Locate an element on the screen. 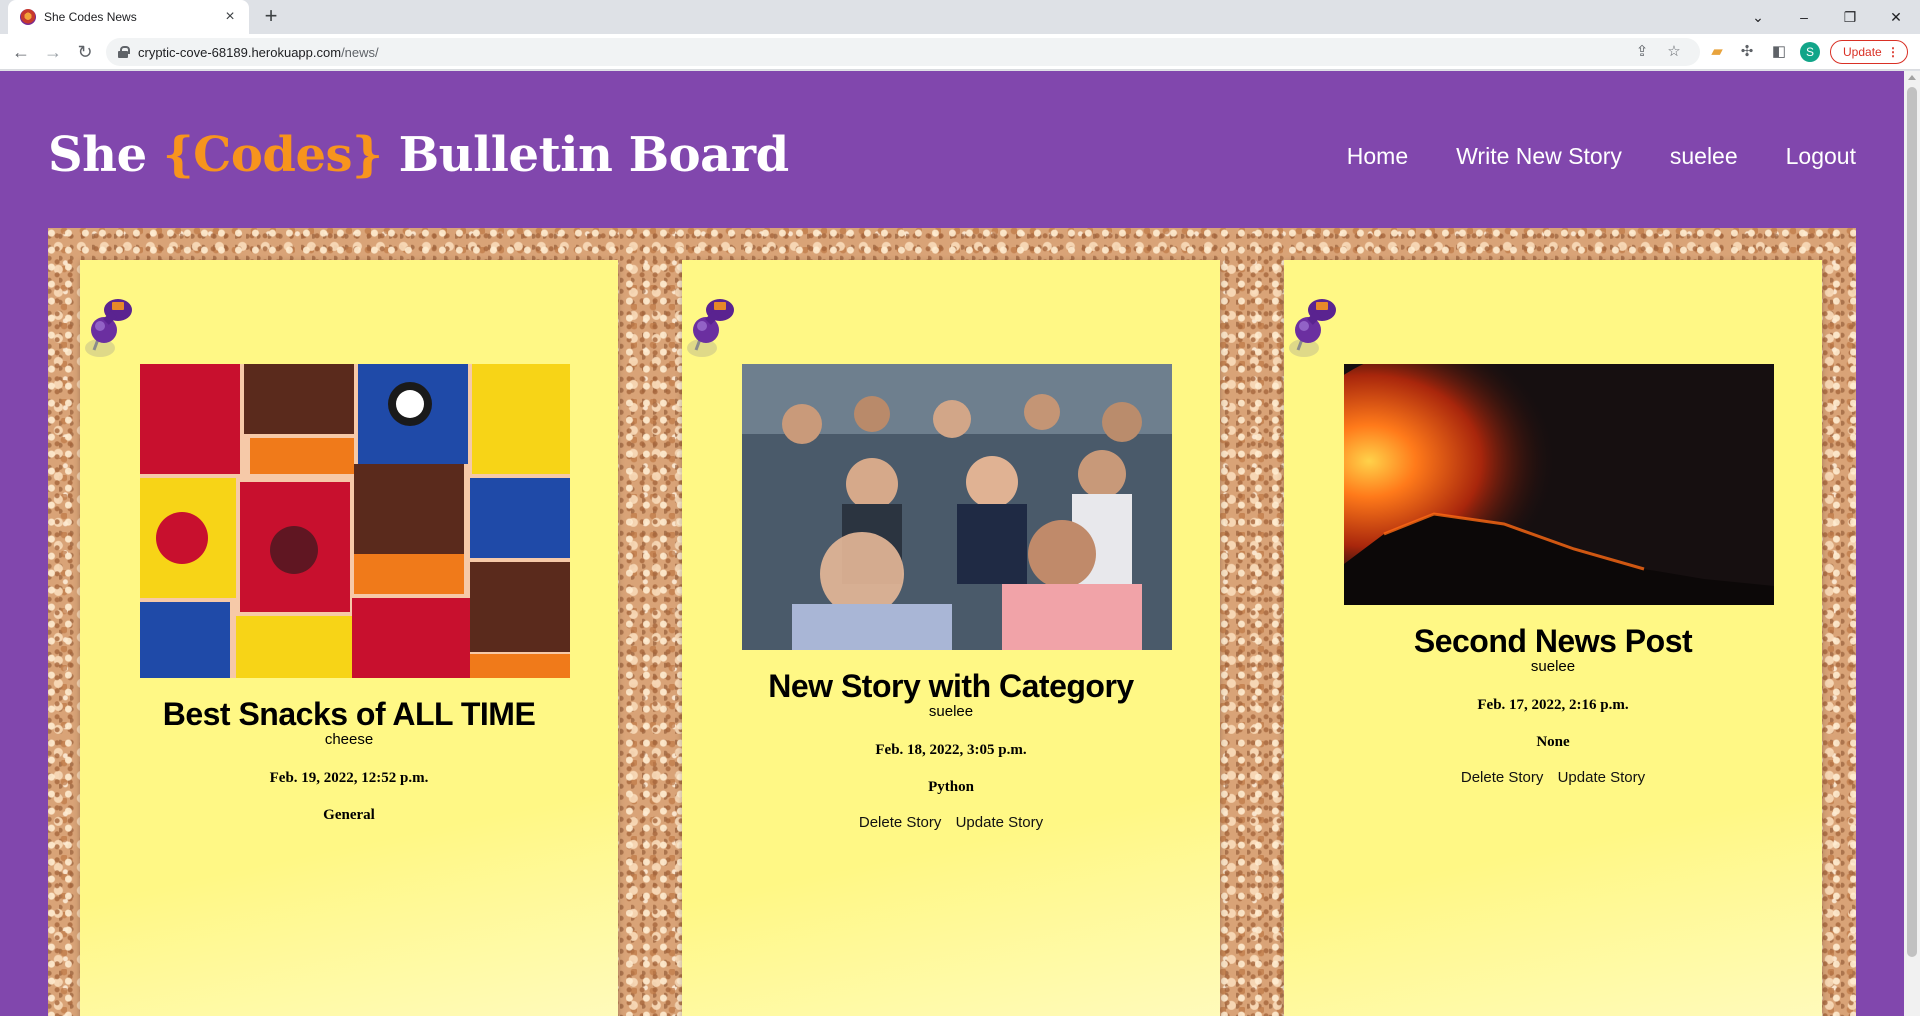 The image size is (1920, 1016). close-window-icon: ✕ is located at coordinates (1896, 17).